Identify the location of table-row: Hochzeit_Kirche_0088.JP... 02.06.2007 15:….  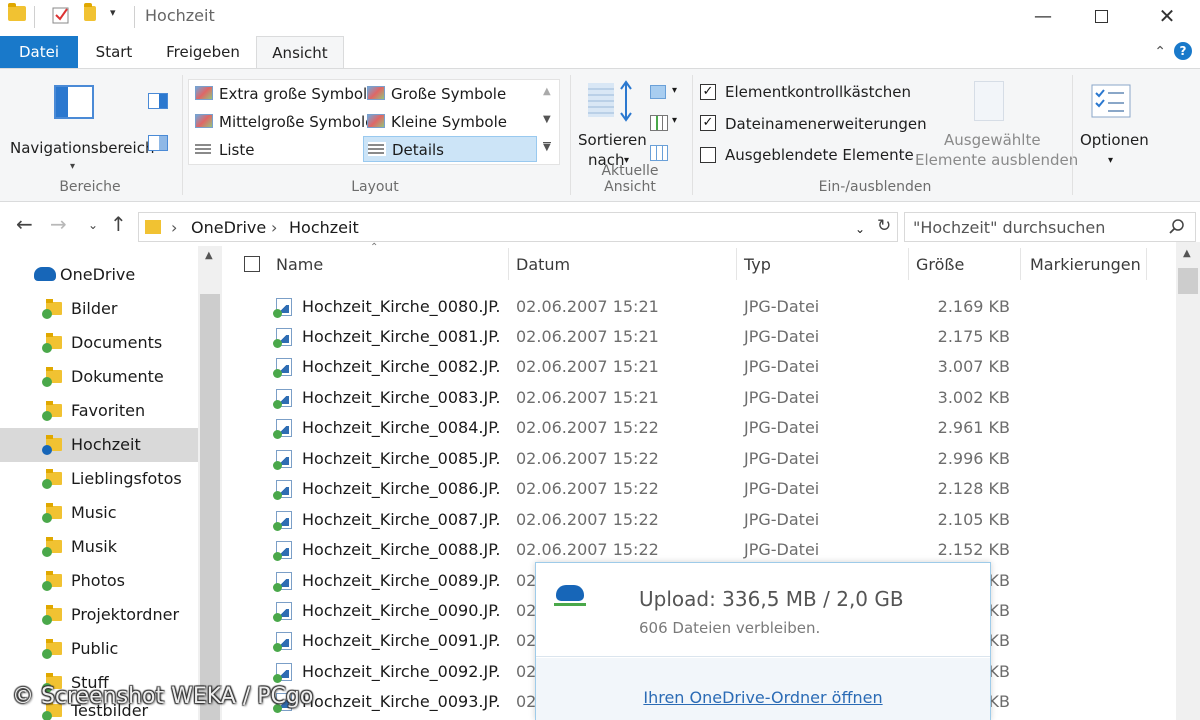
(701, 550).